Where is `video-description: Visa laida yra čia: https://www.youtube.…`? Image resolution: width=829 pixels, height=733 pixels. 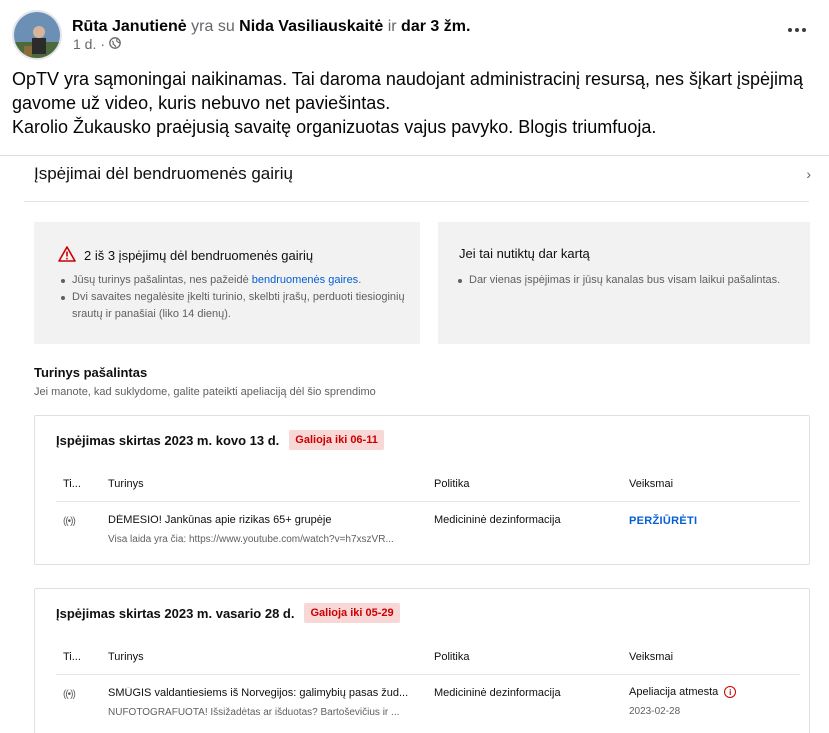
video-description: Visa laida yra čia: https://www.youtube.… is located at coordinates (251, 539).